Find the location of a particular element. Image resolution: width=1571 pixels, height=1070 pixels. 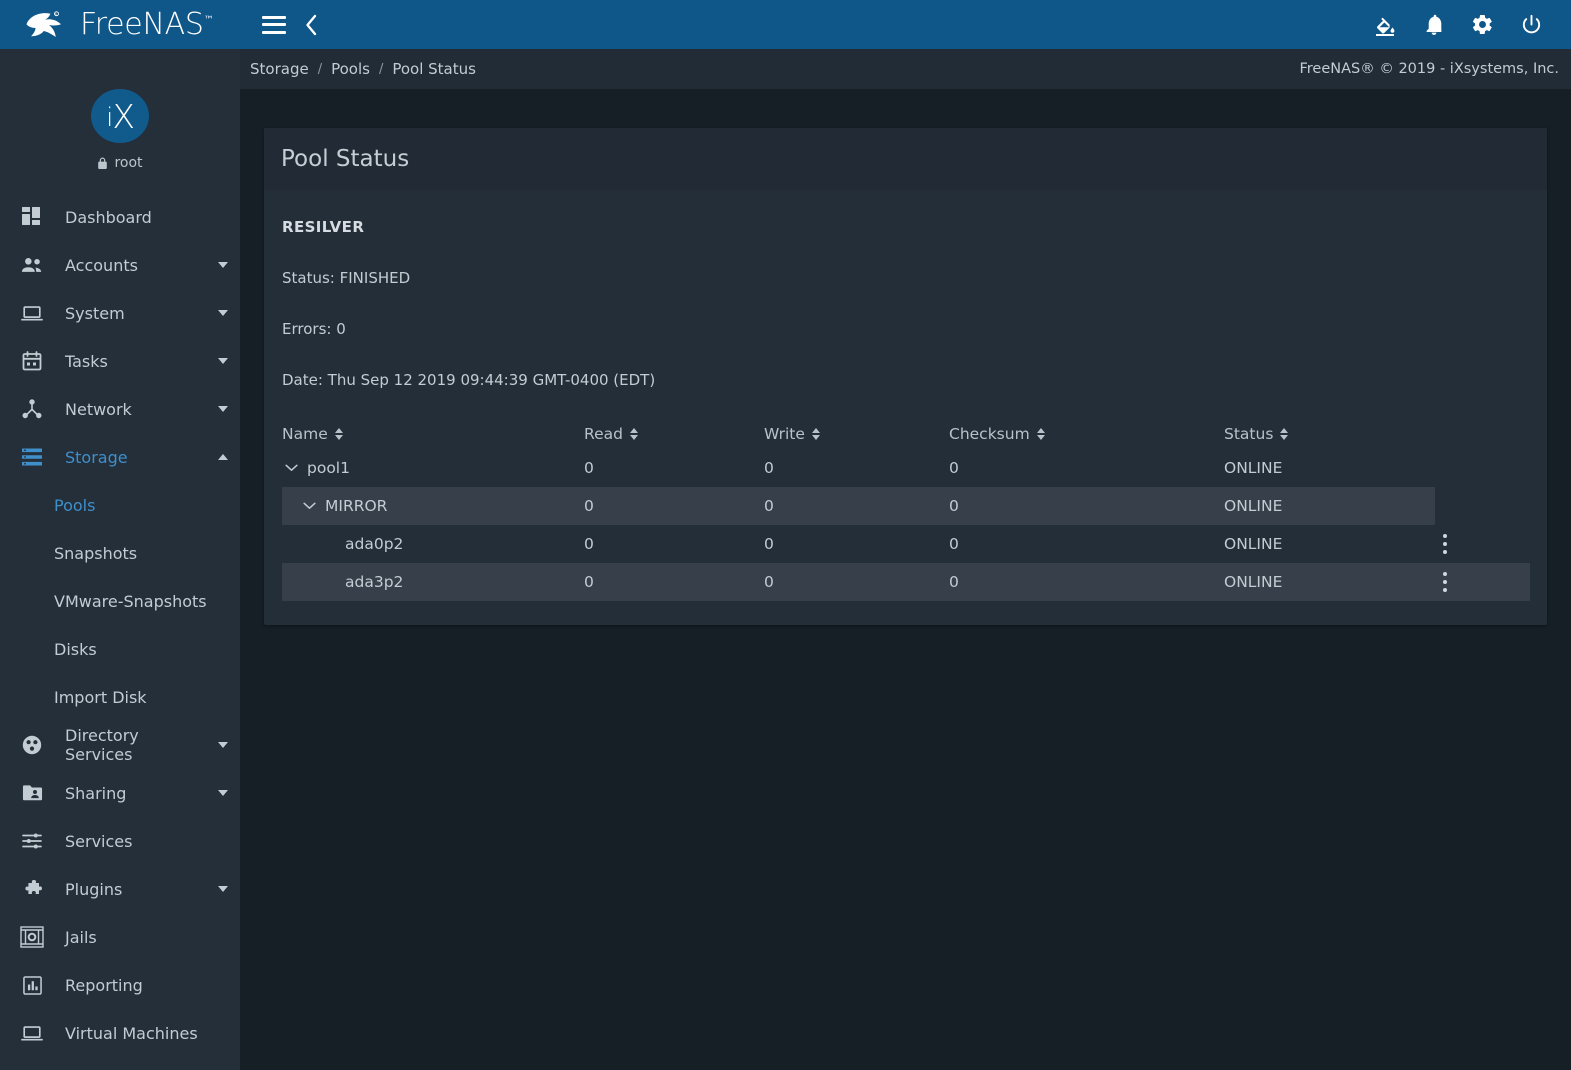

sidebar-subitem-label: Snapshots is located at coordinates (96, 553).